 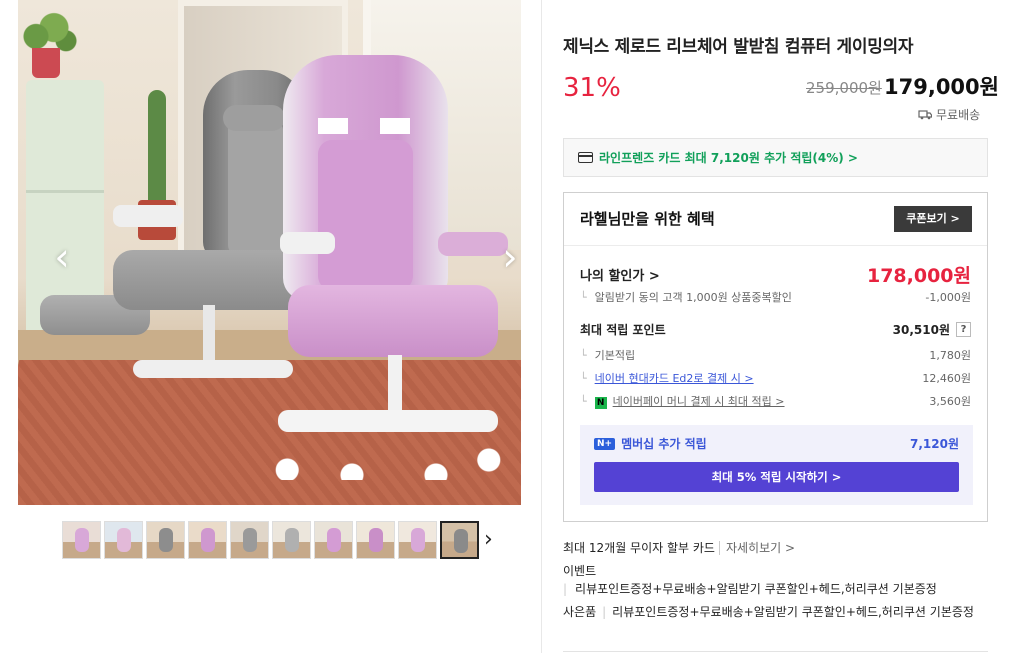 I want to click on pink-chair-base, so click(x=388, y=421).